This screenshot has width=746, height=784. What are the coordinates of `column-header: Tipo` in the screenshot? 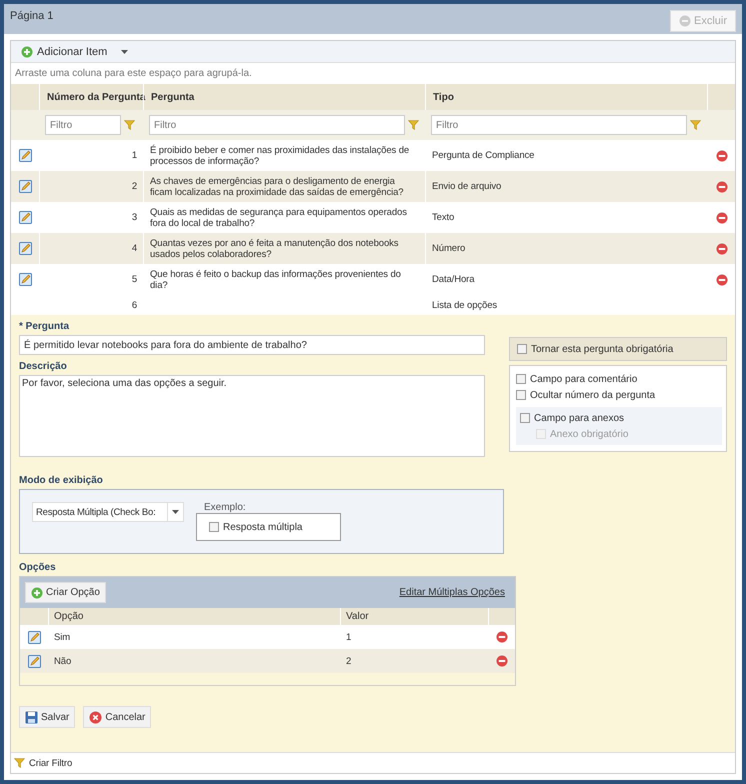 It's located at (443, 97).